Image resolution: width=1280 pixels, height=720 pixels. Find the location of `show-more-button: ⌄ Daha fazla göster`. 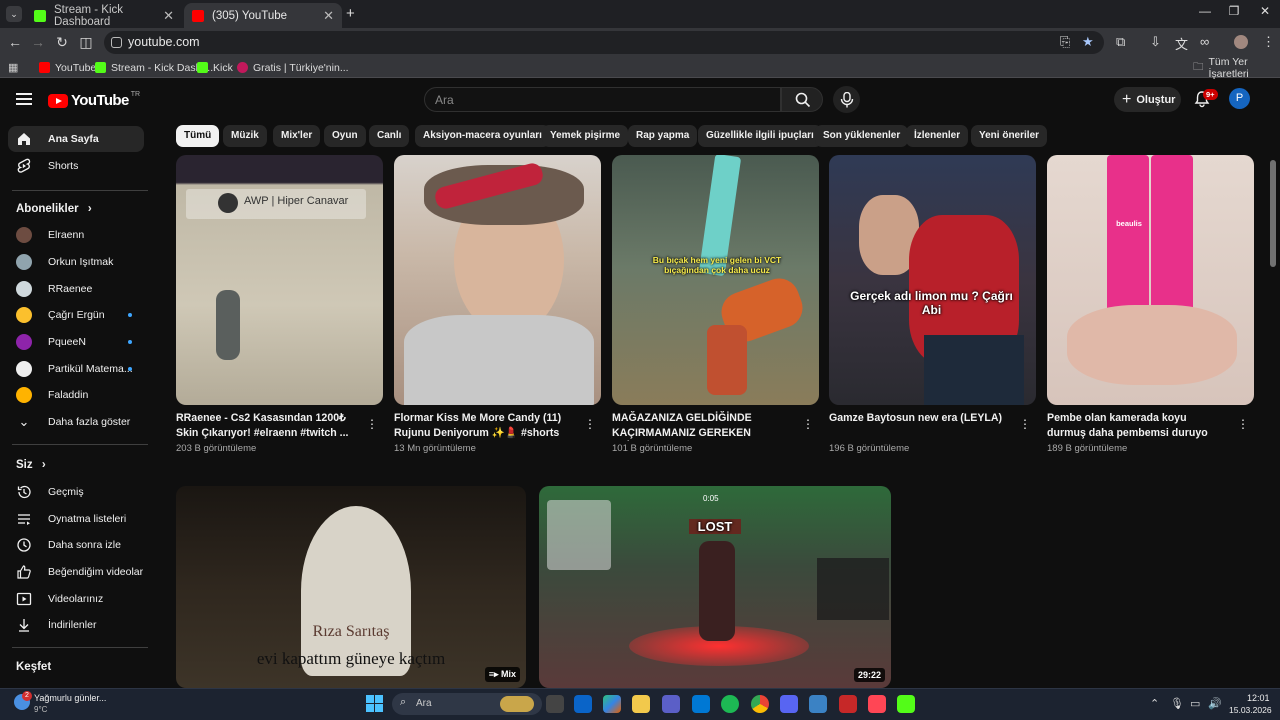

show-more-button: ⌄ Daha fazla göster is located at coordinates (76, 422).